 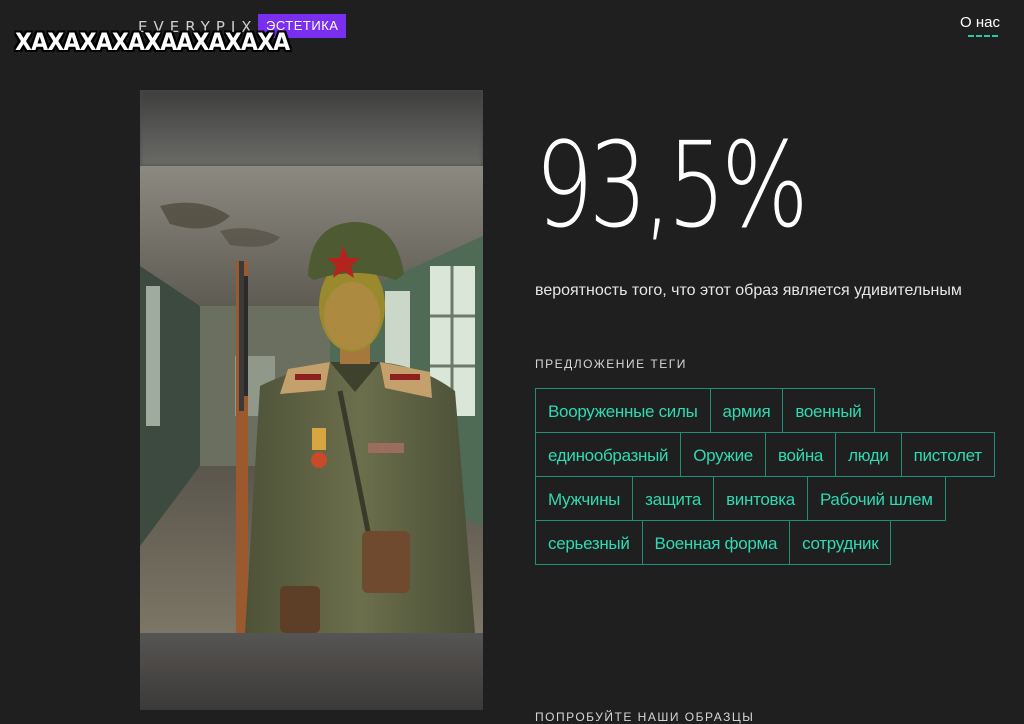 I want to click on tag-item: пистолет, so click(x=947, y=454).